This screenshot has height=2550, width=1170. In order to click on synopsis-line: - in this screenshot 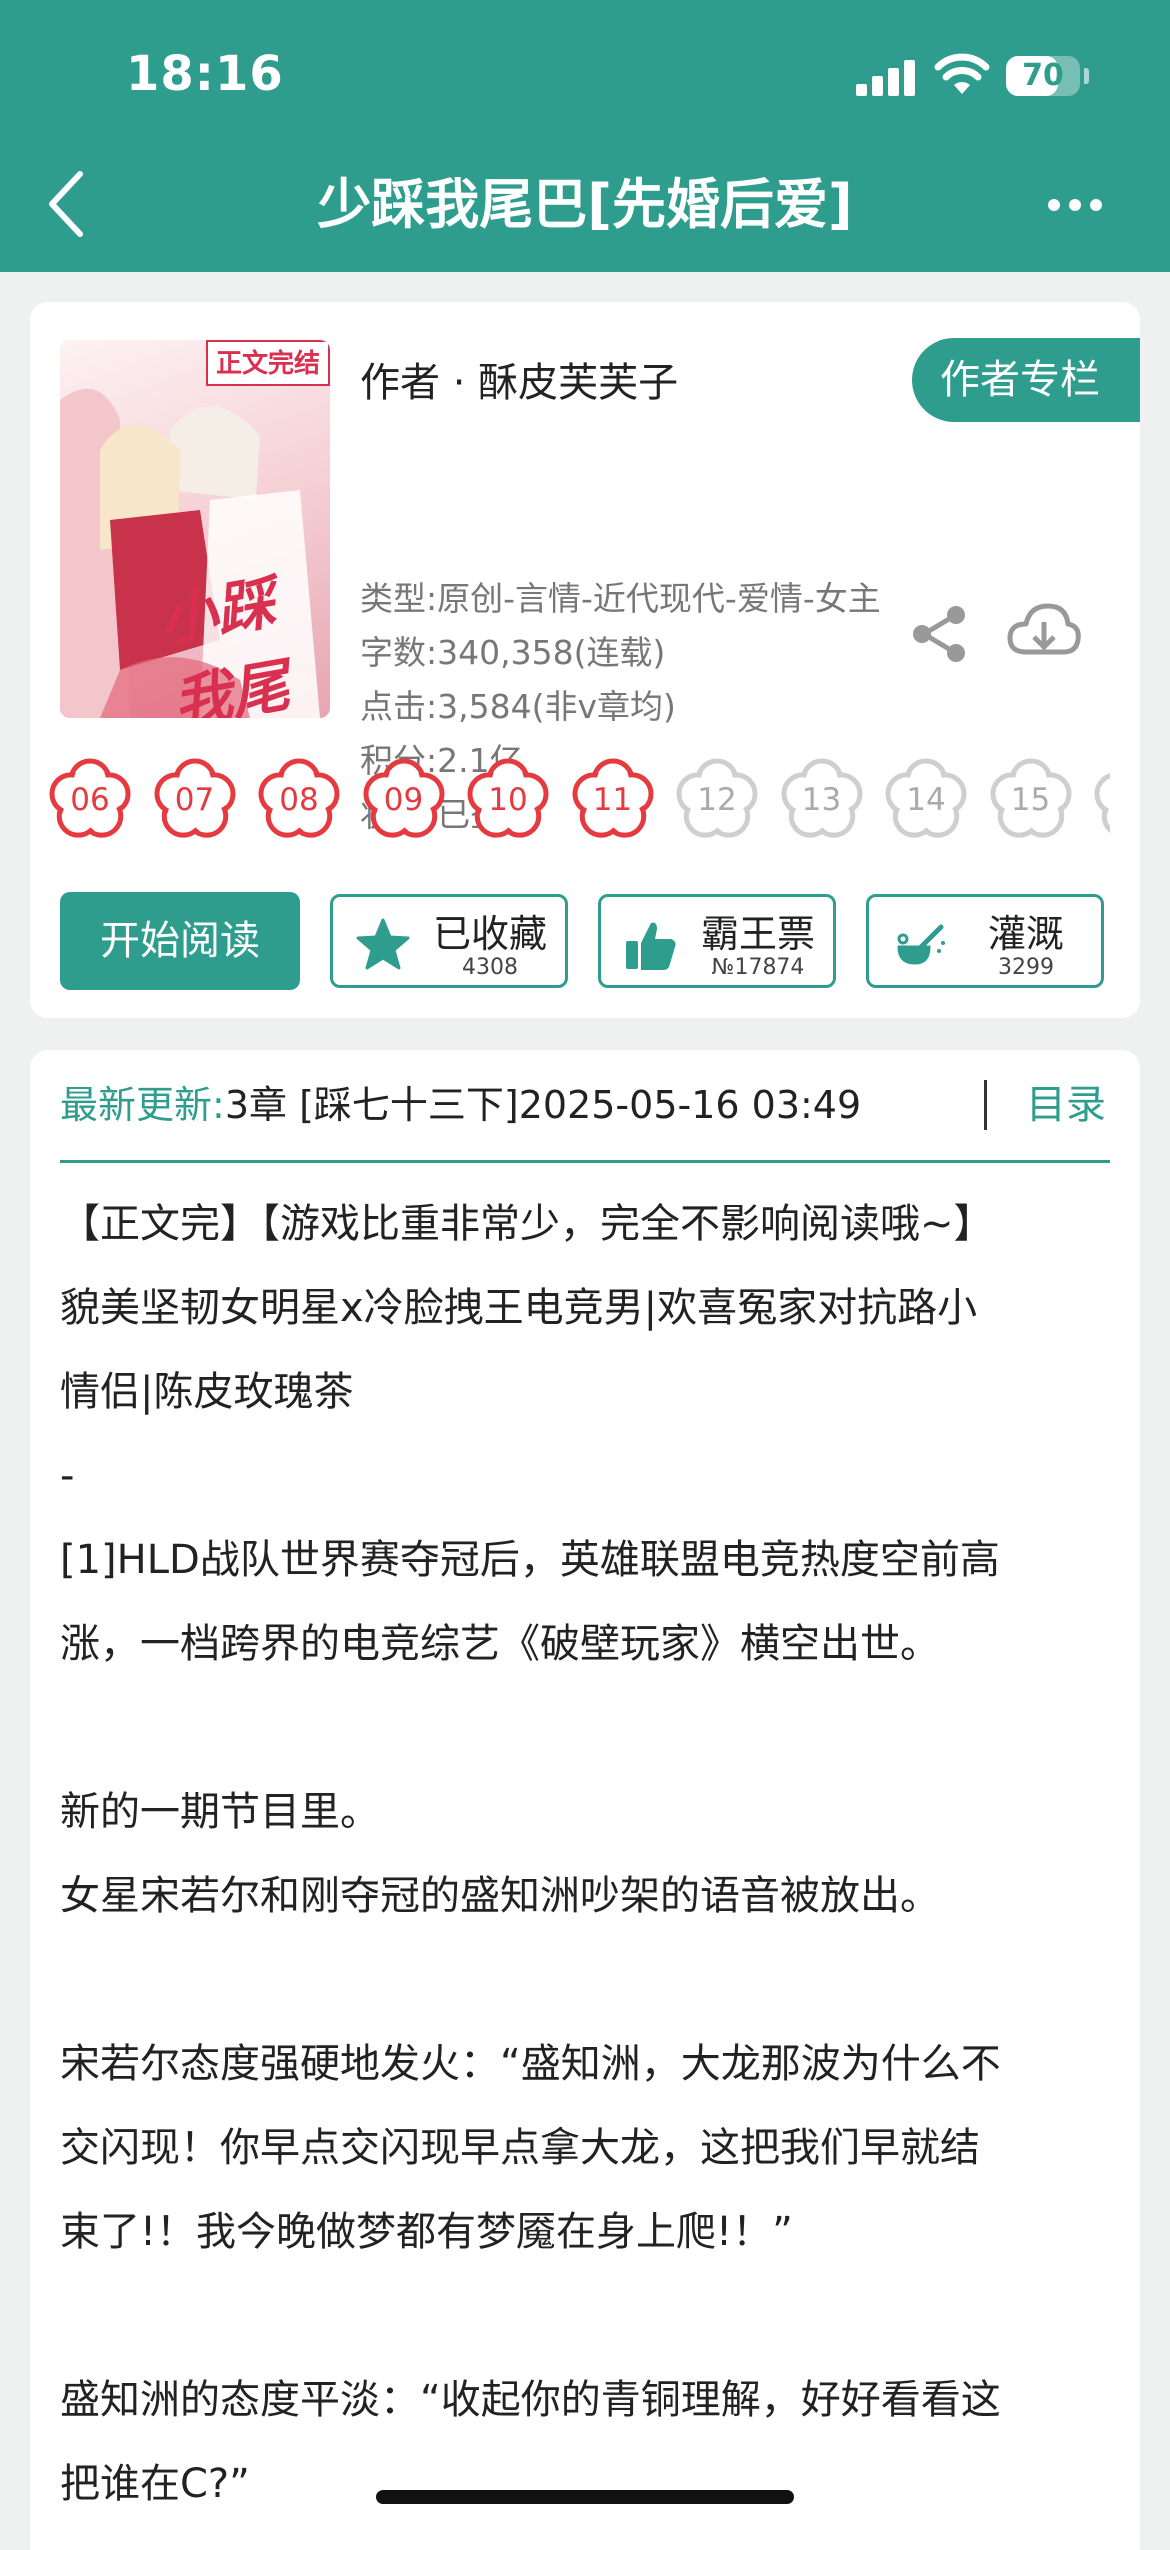, I will do `click(67, 1476)`.